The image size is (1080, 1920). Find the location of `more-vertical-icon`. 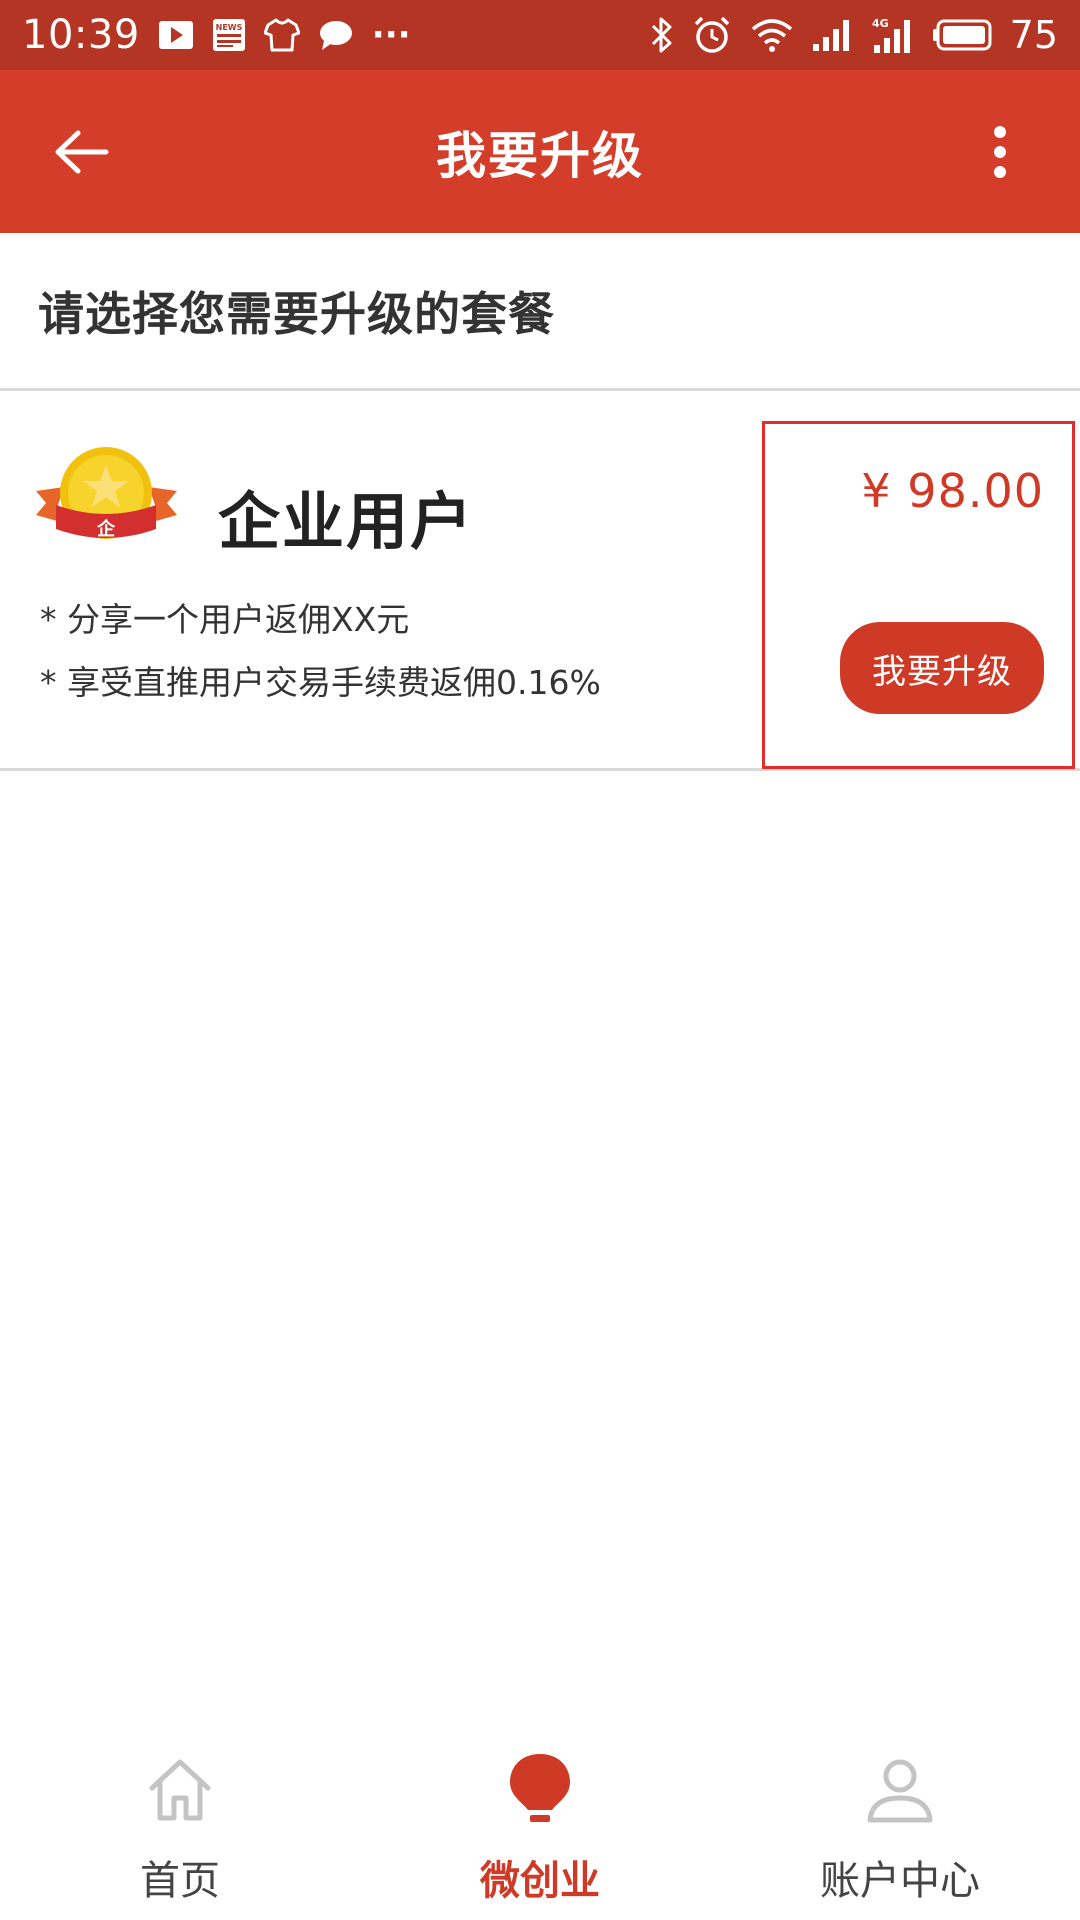

more-vertical-icon is located at coordinates (1000, 151).